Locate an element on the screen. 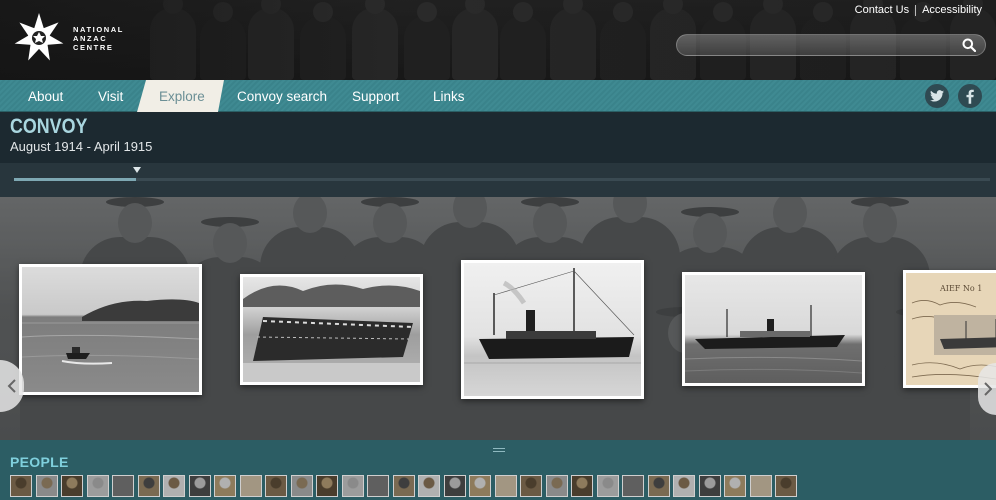 This screenshot has height=500, width=996. link-divider is located at coordinates (916, 10).